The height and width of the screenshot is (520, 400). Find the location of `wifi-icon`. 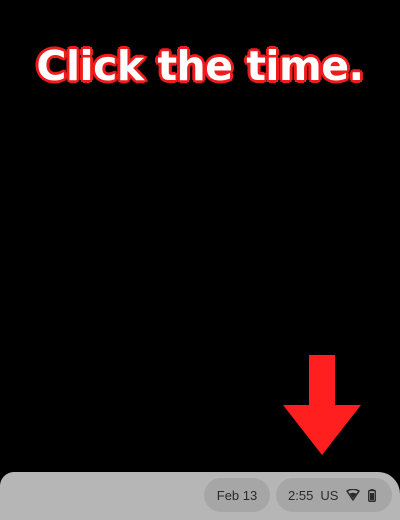

wifi-icon is located at coordinates (353, 495).